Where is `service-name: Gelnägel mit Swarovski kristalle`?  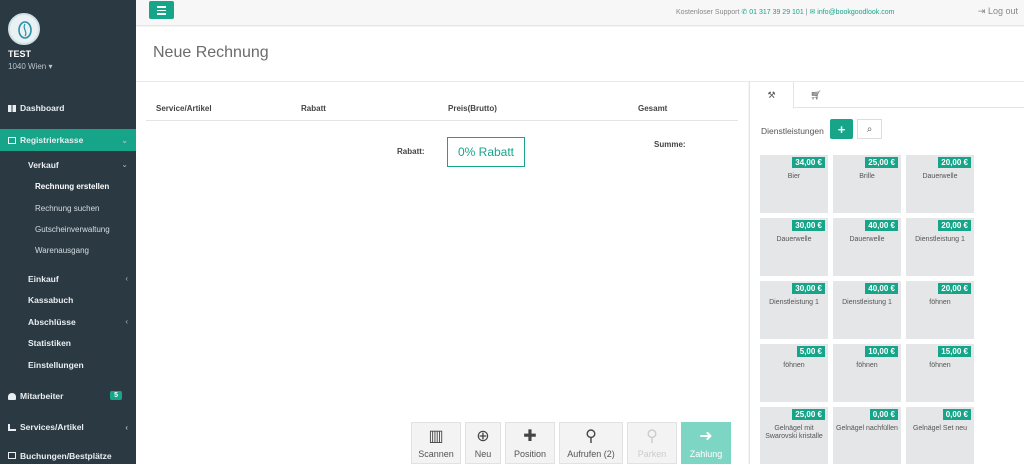
service-name: Gelnägel mit Swarovski kristalle is located at coordinates (794, 432).